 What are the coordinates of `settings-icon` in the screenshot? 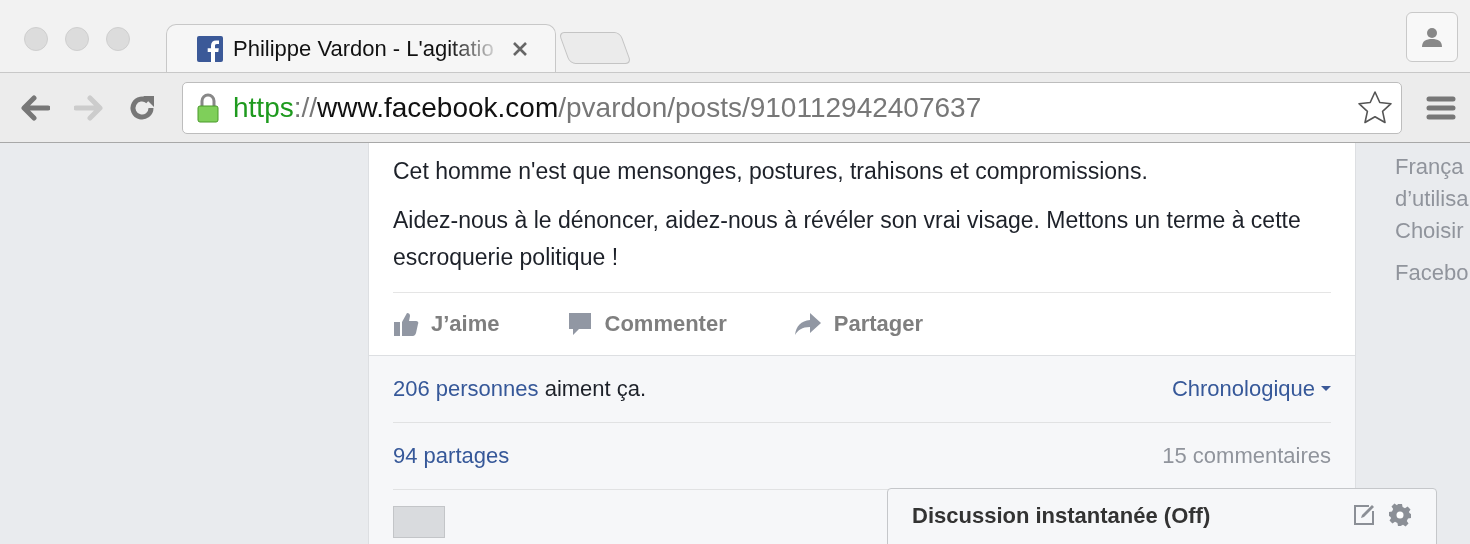 It's located at (1400, 515).